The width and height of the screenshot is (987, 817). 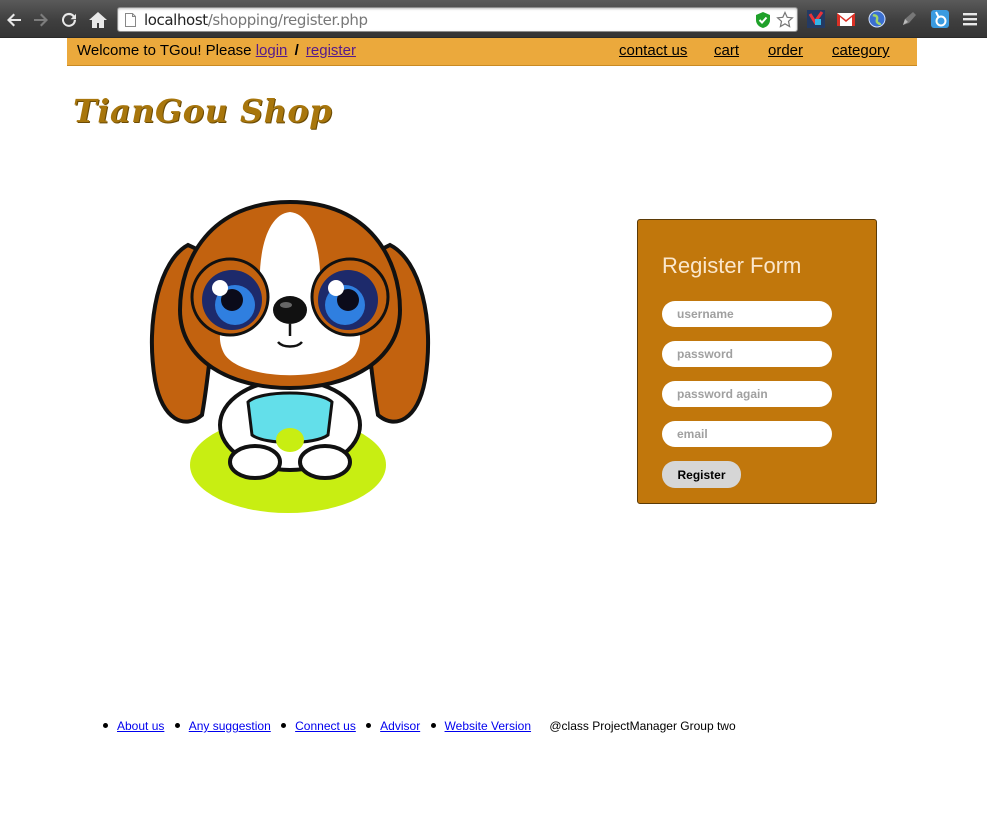 I want to click on register-button: Register, so click(x=701, y=474).